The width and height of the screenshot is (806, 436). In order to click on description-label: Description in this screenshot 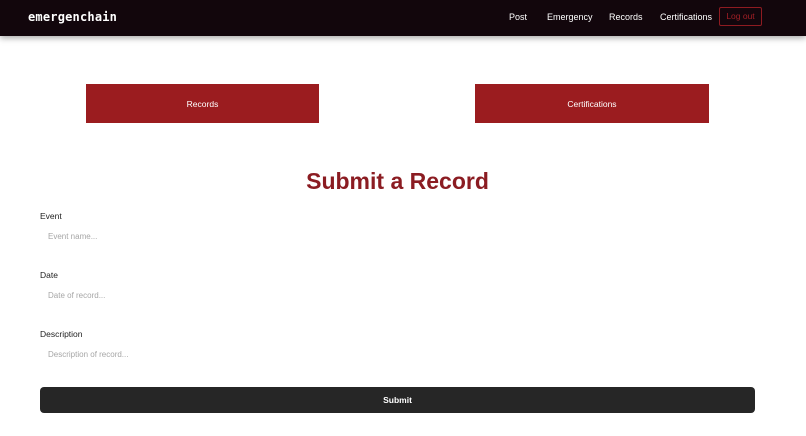, I will do `click(61, 334)`.